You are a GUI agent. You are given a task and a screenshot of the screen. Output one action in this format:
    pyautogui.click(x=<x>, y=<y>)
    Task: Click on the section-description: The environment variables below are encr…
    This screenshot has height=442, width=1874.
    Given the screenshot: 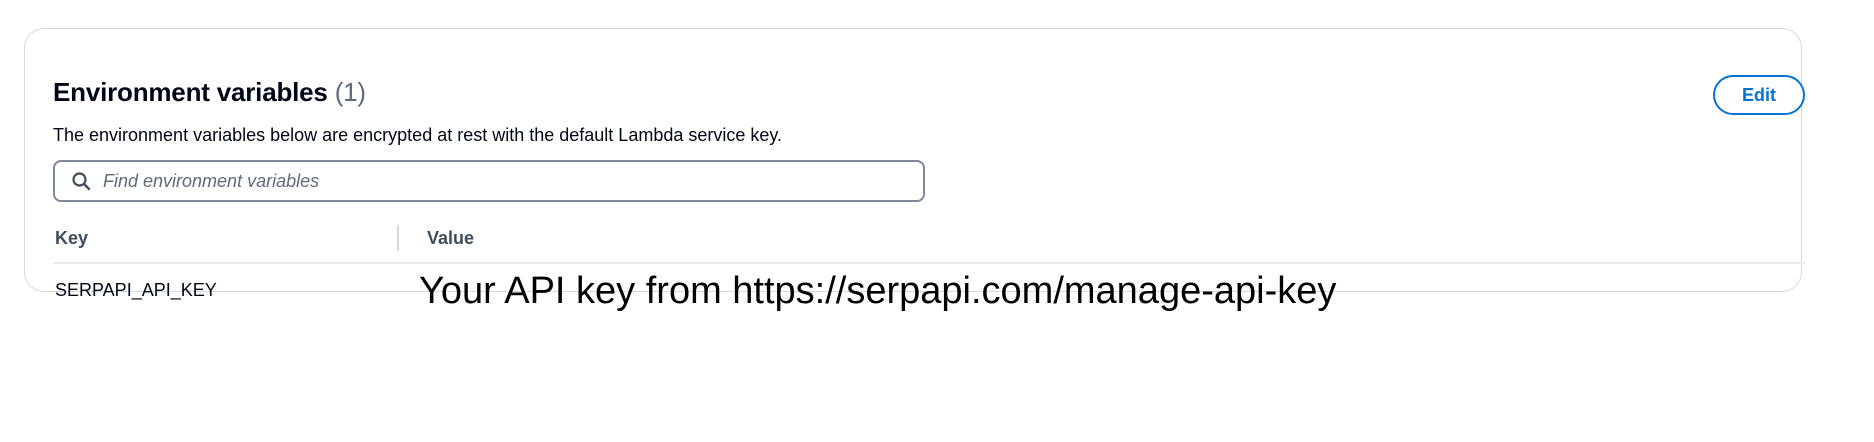 What is the action you would take?
    pyautogui.click(x=418, y=135)
    